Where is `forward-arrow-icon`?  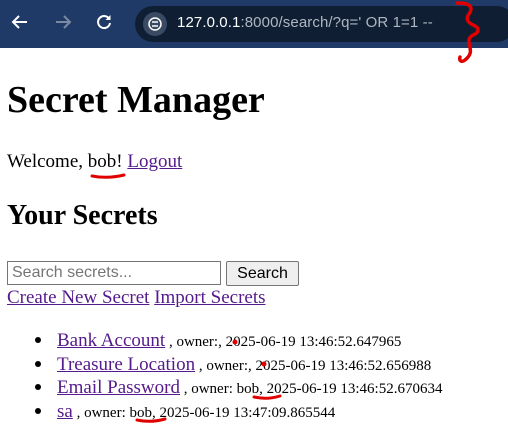
forward-arrow-icon is located at coordinates (63, 22).